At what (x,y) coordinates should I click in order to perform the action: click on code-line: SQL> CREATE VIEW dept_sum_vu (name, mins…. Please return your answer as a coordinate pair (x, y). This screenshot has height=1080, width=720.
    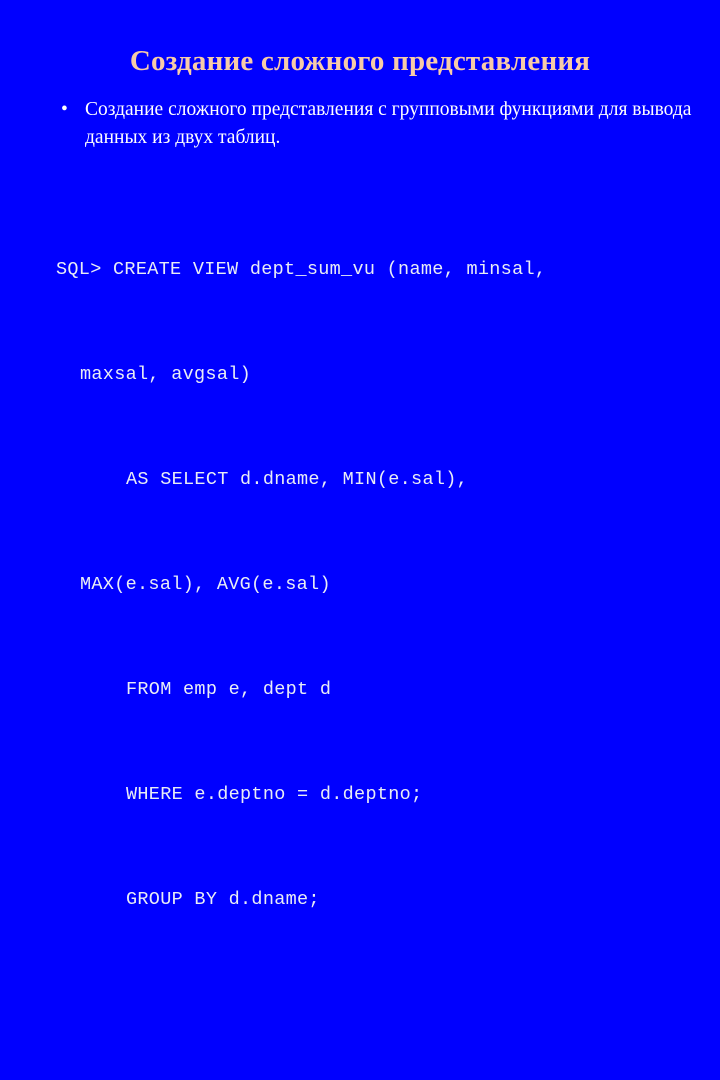
    Looking at the image, I should click on (301, 269).